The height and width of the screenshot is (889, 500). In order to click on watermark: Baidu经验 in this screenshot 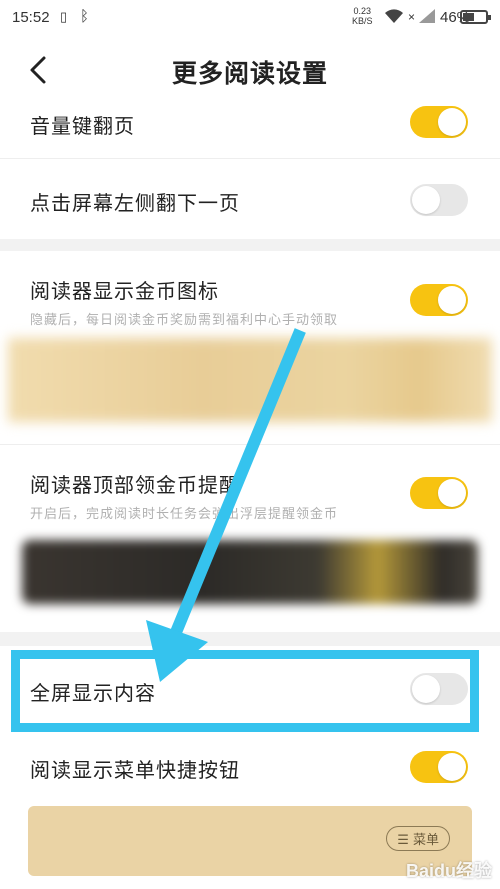, I will do `click(448, 871)`.